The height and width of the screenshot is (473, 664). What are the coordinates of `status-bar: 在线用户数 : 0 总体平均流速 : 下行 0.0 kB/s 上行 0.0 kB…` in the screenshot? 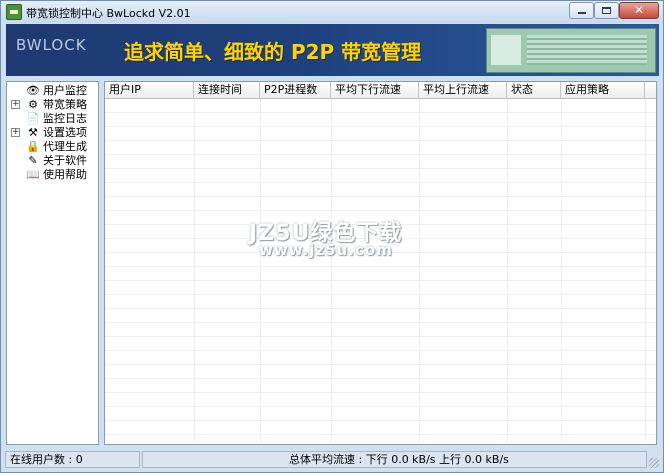 It's located at (332, 460).